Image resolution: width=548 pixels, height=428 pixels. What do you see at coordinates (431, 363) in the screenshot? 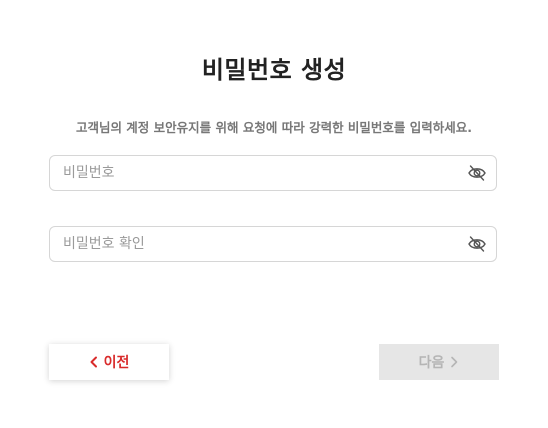
I see `next-button-label: 다음` at bounding box center [431, 363].